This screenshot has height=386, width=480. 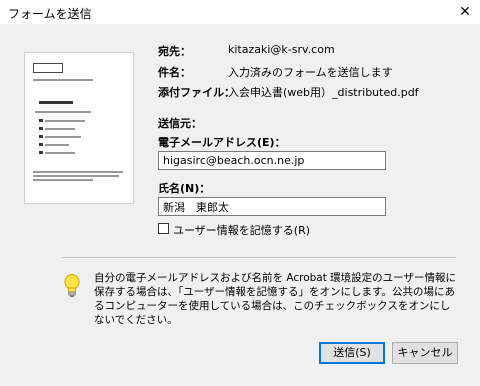 What do you see at coordinates (222, 142) in the screenshot?
I see `email-label: 電子メールアドレス(E)：` at bounding box center [222, 142].